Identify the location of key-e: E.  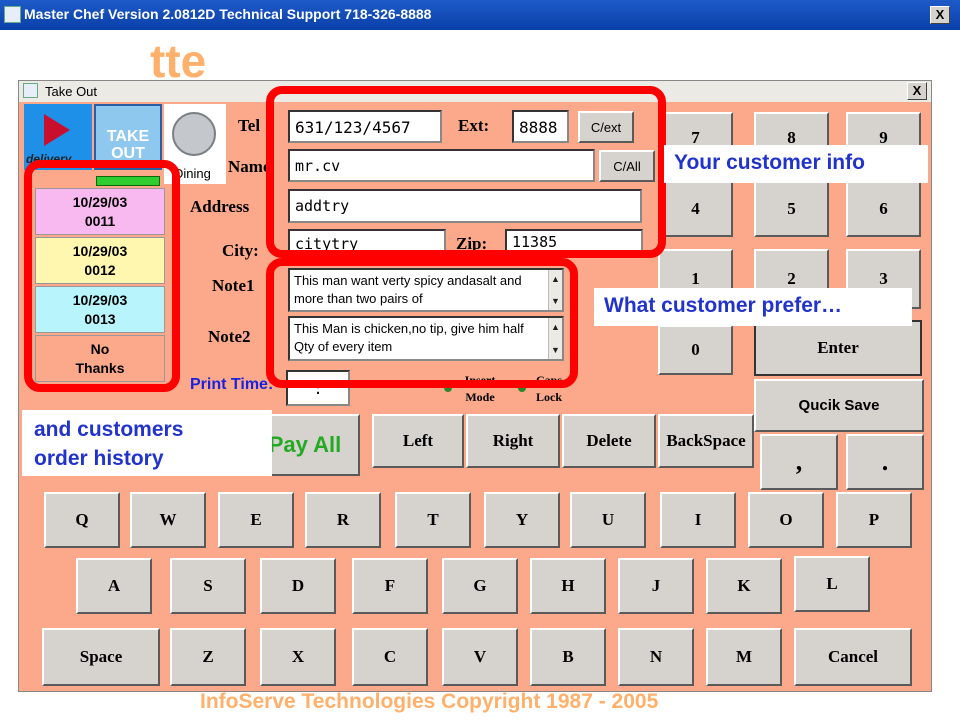
(256, 520).